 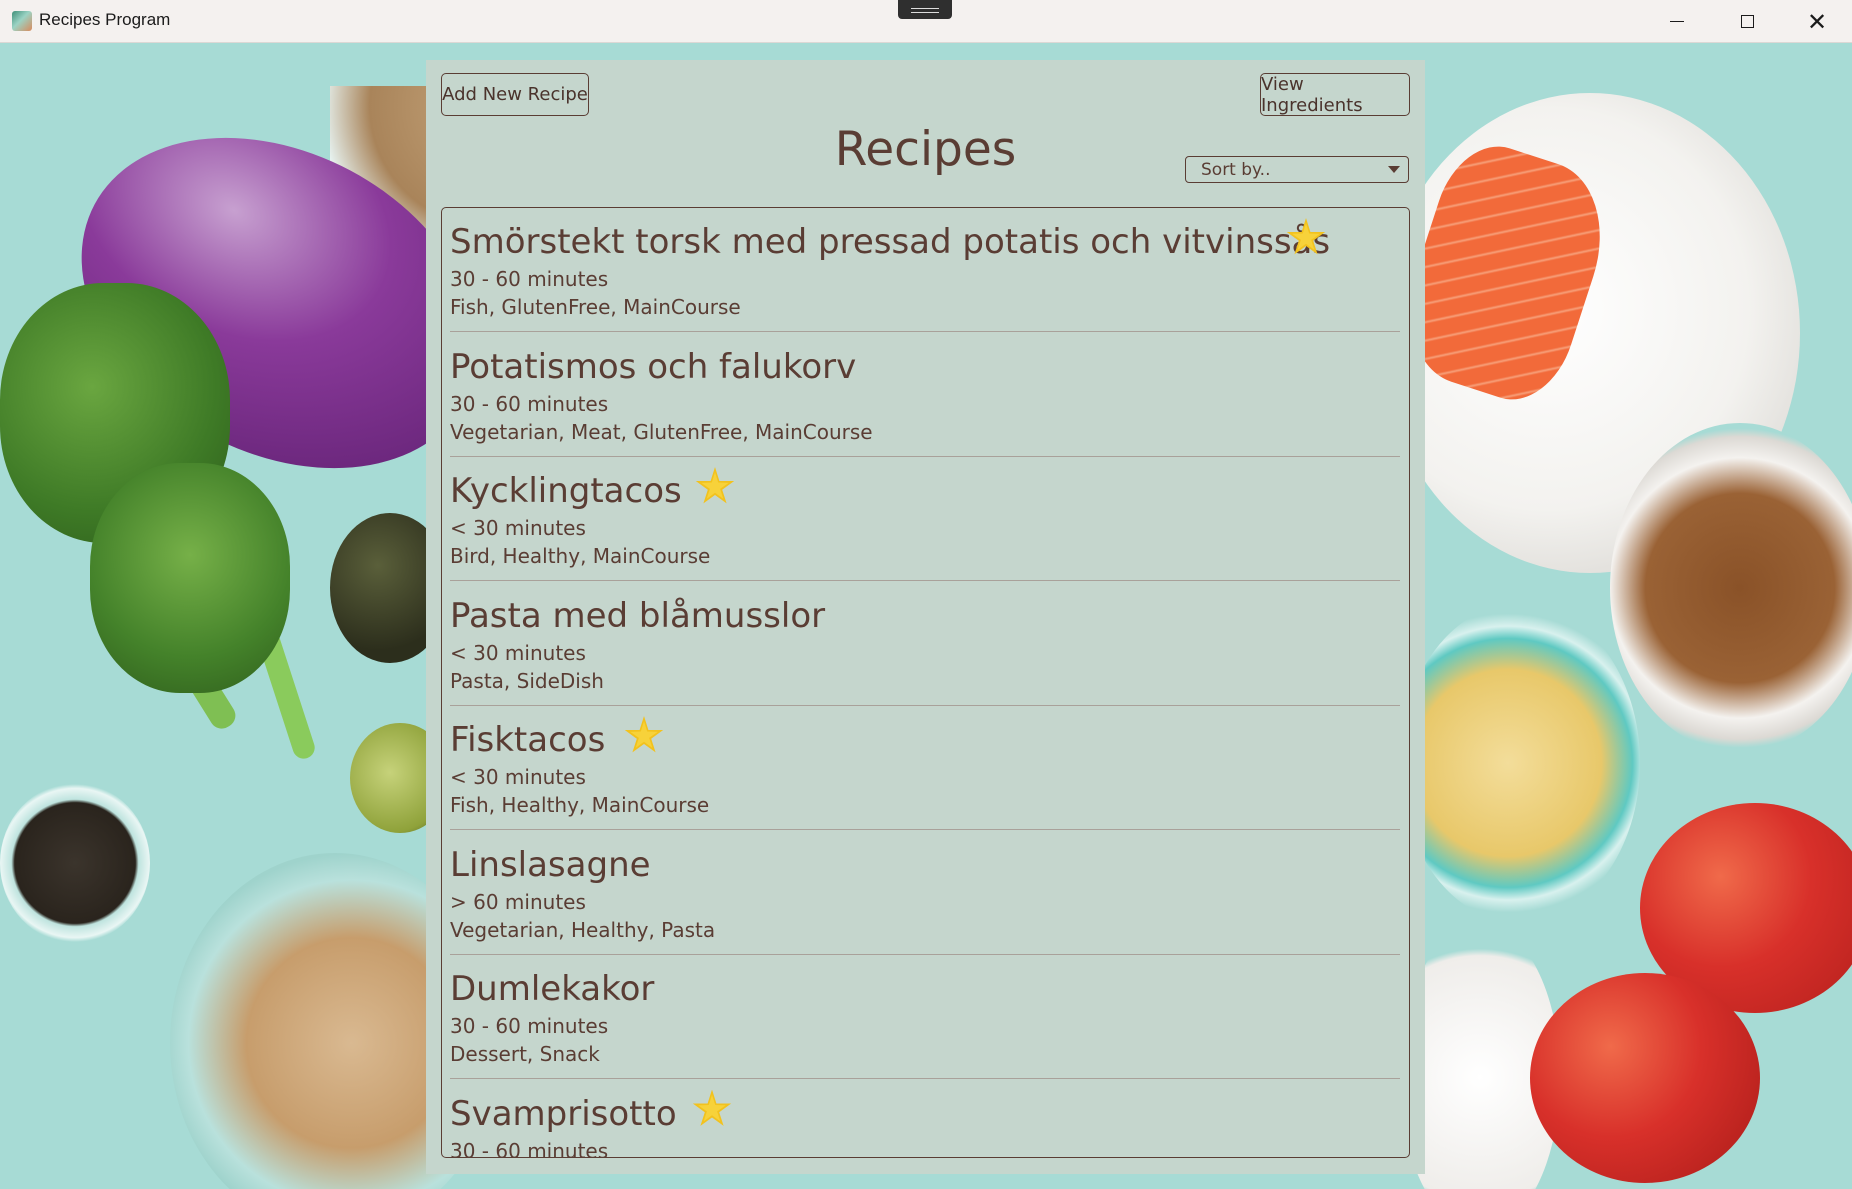 What do you see at coordinates (22, 21) in the screenshot?
I see `recipes-app-icon` at bounding box center [22, 21].